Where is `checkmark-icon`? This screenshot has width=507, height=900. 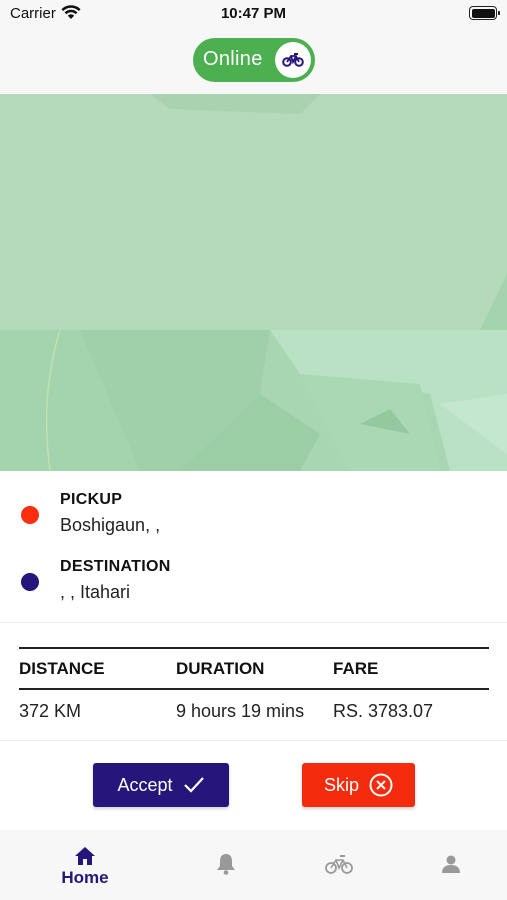 checkmark-icon is located at coordinates (193, 785).